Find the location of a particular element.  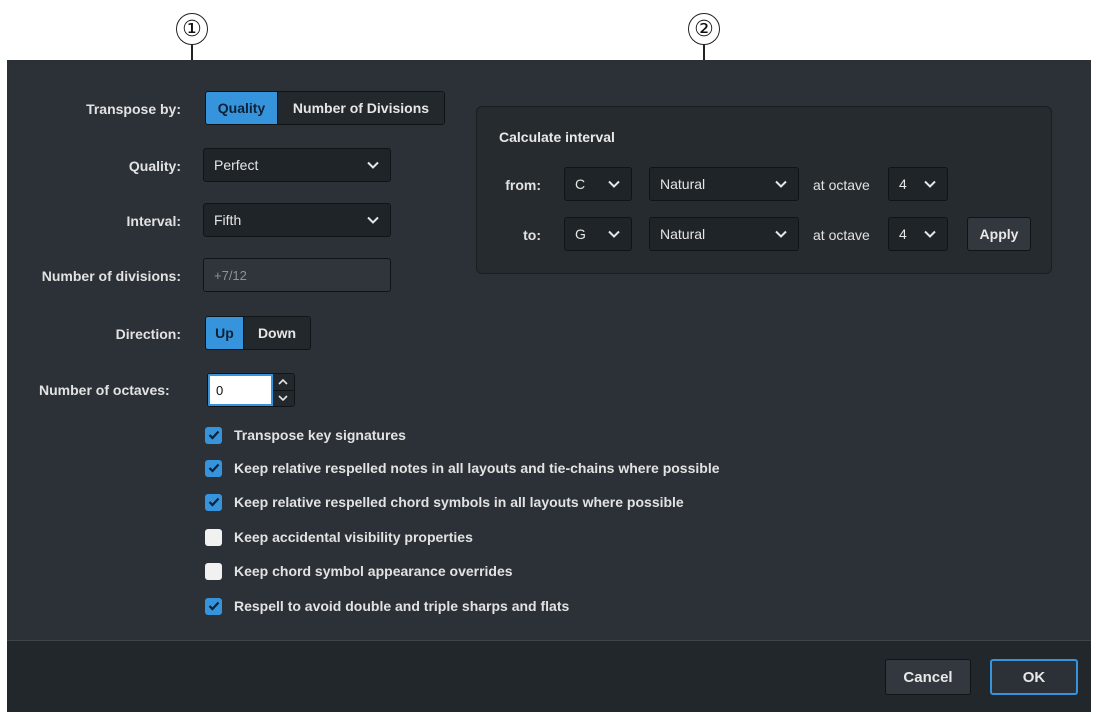

to-accidental-value: Natural is located at coordinates (683, 234).